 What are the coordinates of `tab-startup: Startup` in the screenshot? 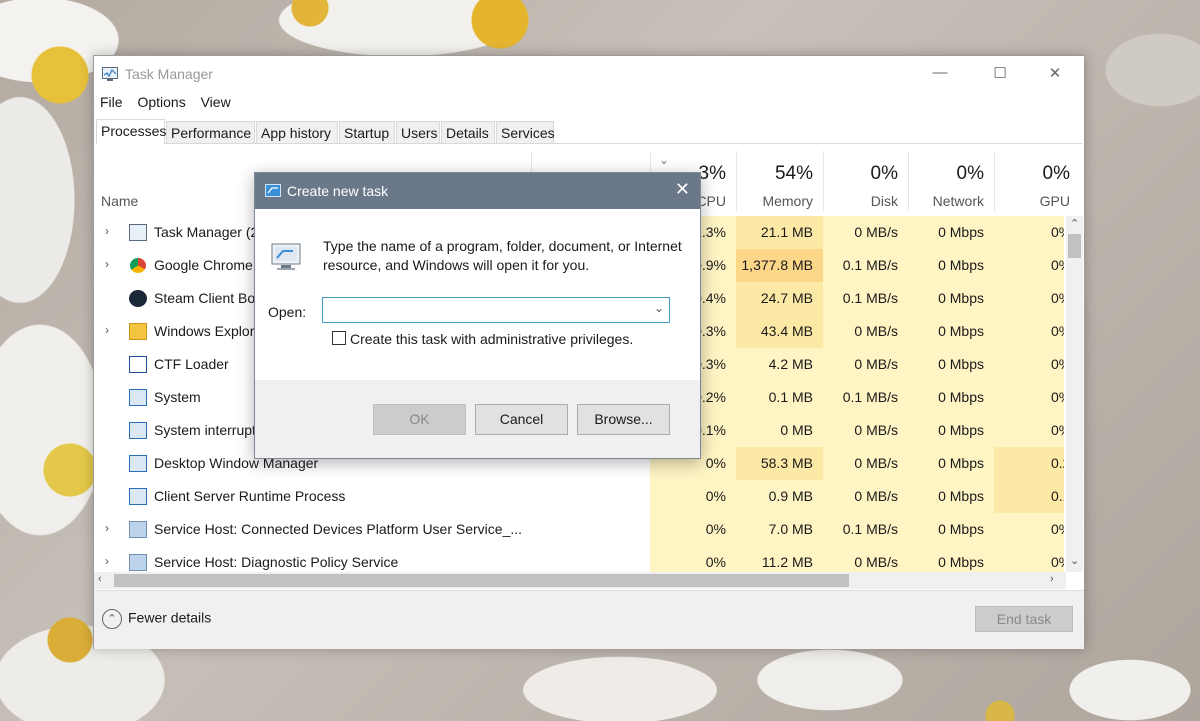 It's located at (367, 132).